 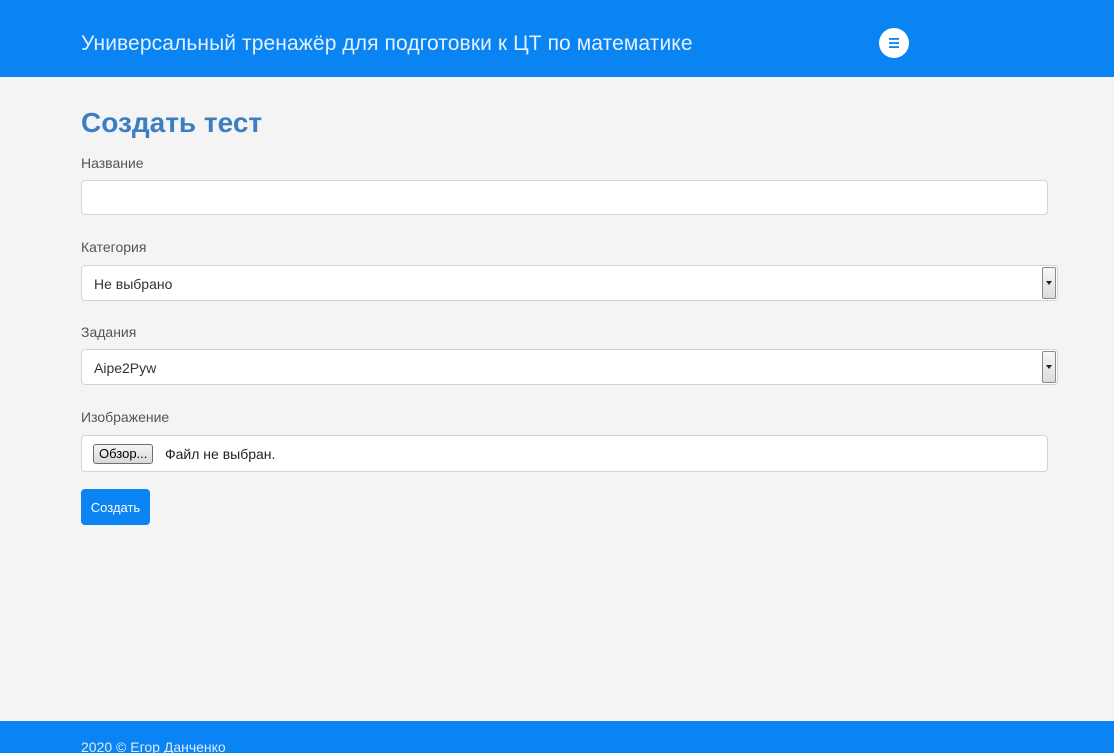 What do you see at coordinates (557, 737) in the screenshot?
I see `footer: 2020 © Егор Данченко` at bounding box center [557, 737].